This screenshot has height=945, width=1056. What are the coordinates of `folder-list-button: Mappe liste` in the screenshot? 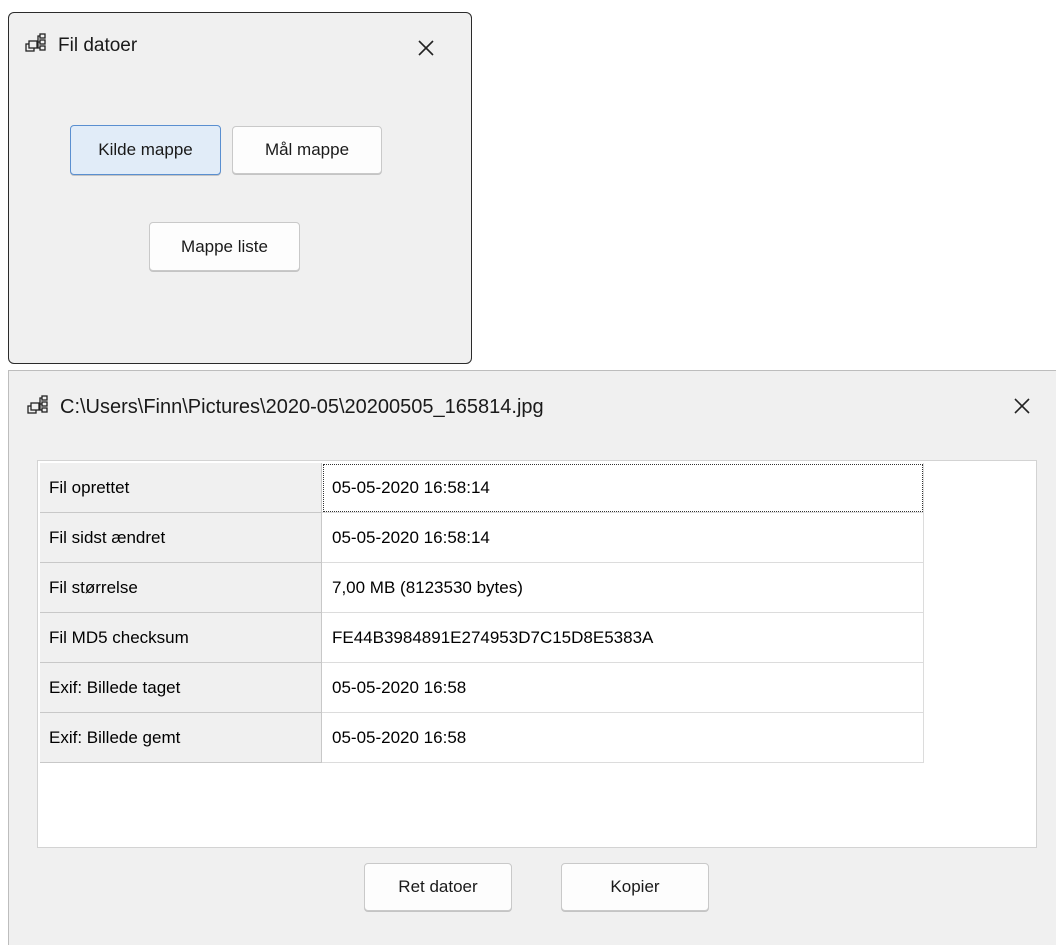 It's located at (224, 246).